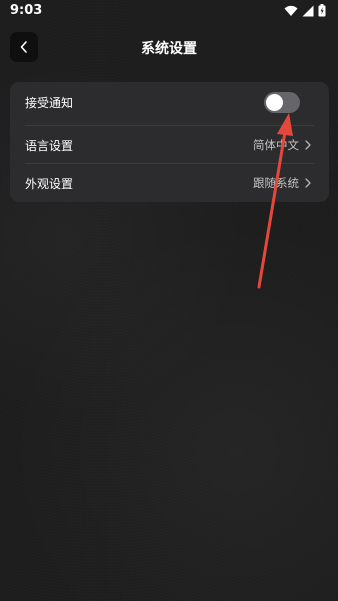  What do you see at coordinates (276, 183) in the screenshot?
I see `appearance-value: 跟随系统` at bounding box center [276, 183].